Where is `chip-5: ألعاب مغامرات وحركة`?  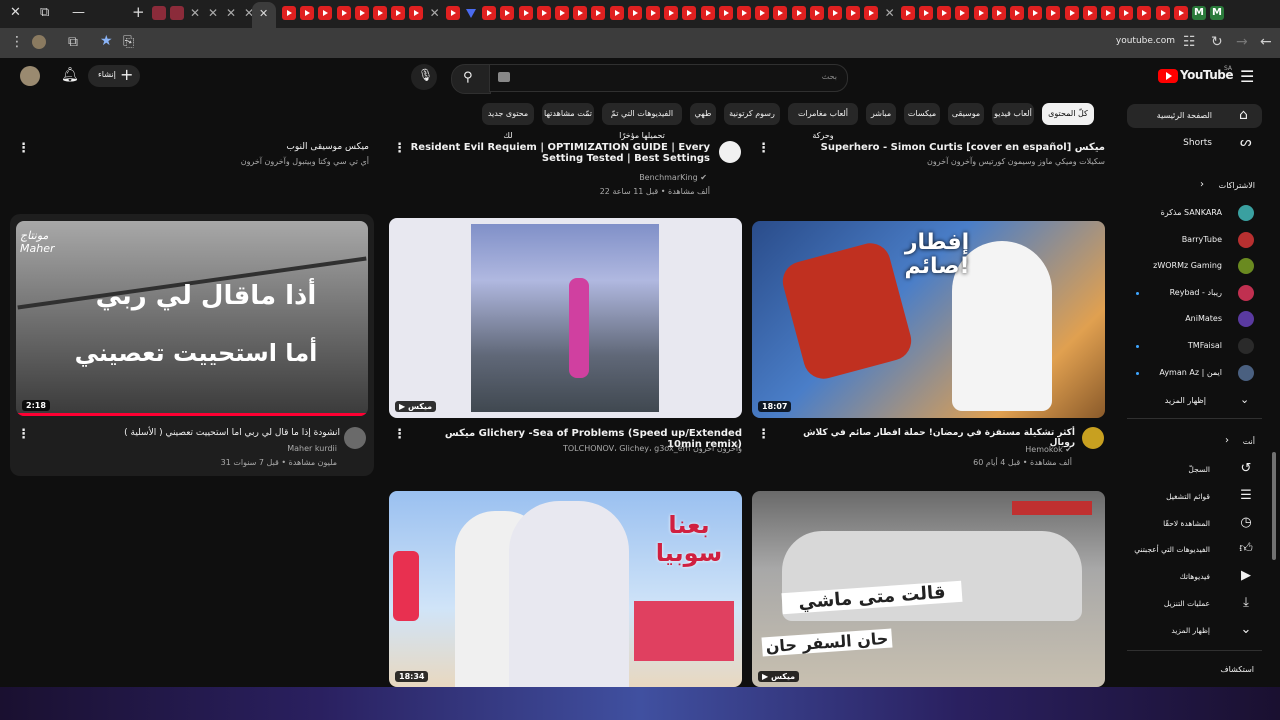 chip-5: ألعاب مغامرات وحركة is located at coordinates (823, 121).